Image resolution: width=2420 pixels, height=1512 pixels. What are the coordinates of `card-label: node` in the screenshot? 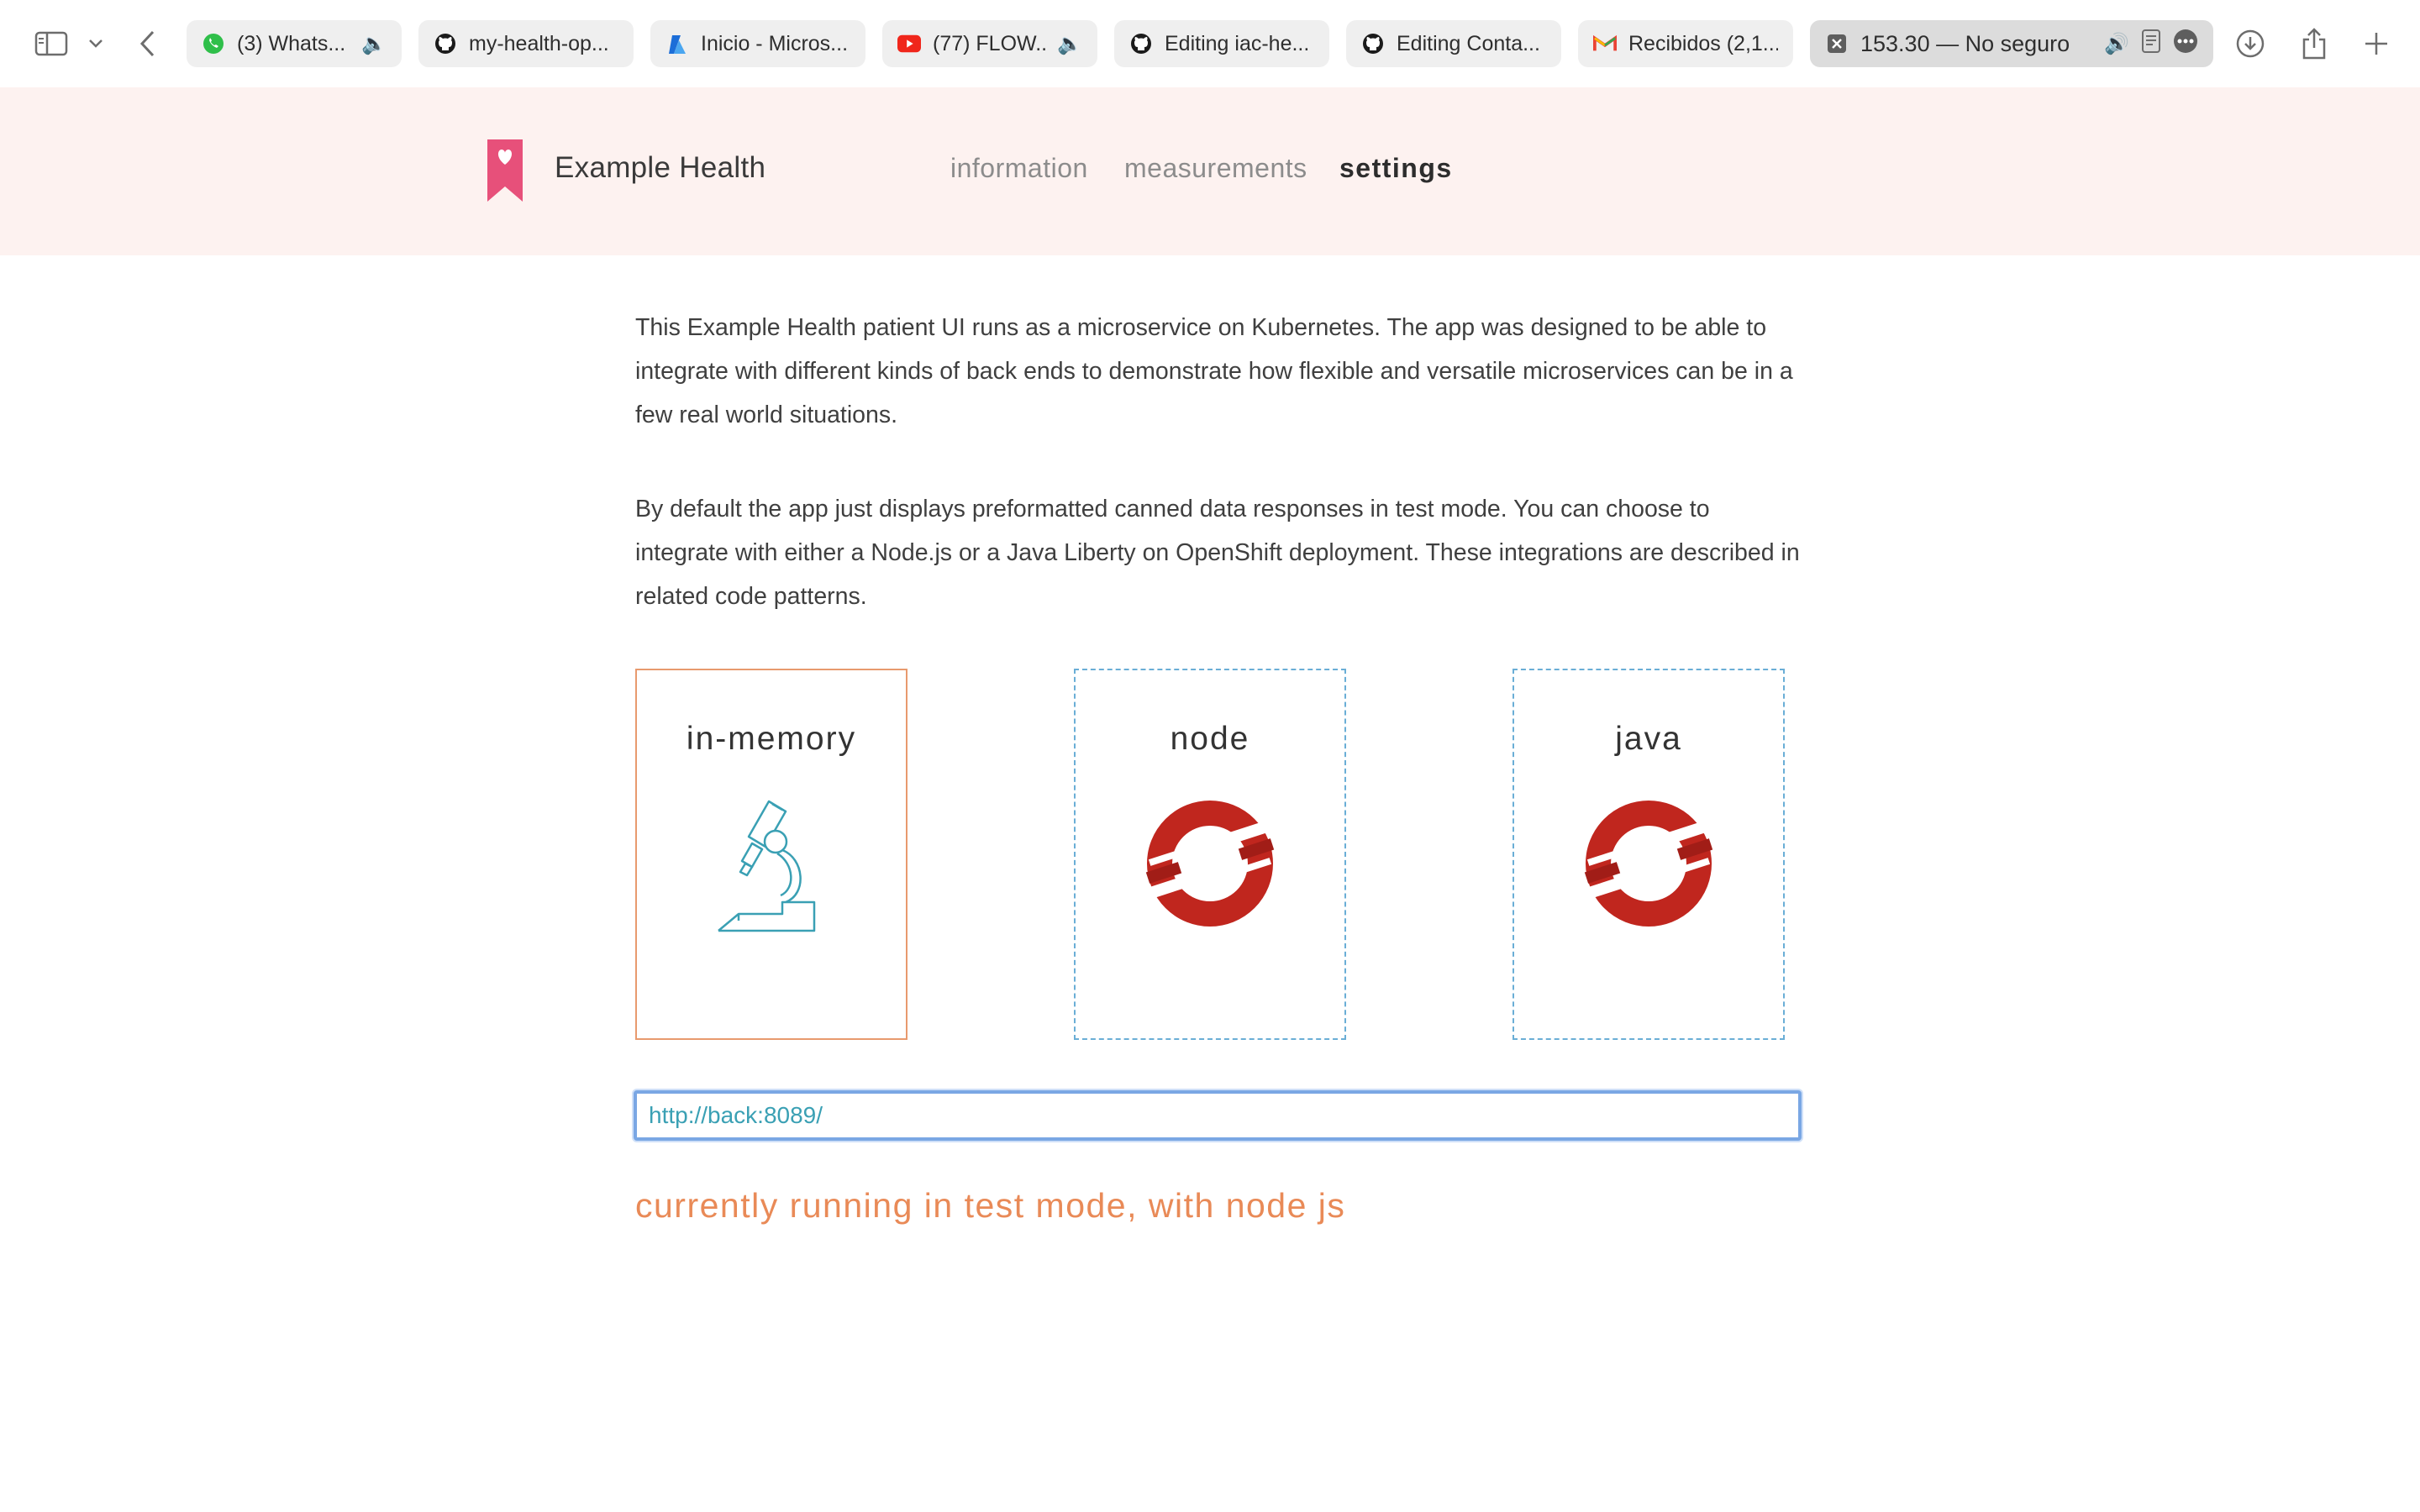 It's located at (1210, 739).